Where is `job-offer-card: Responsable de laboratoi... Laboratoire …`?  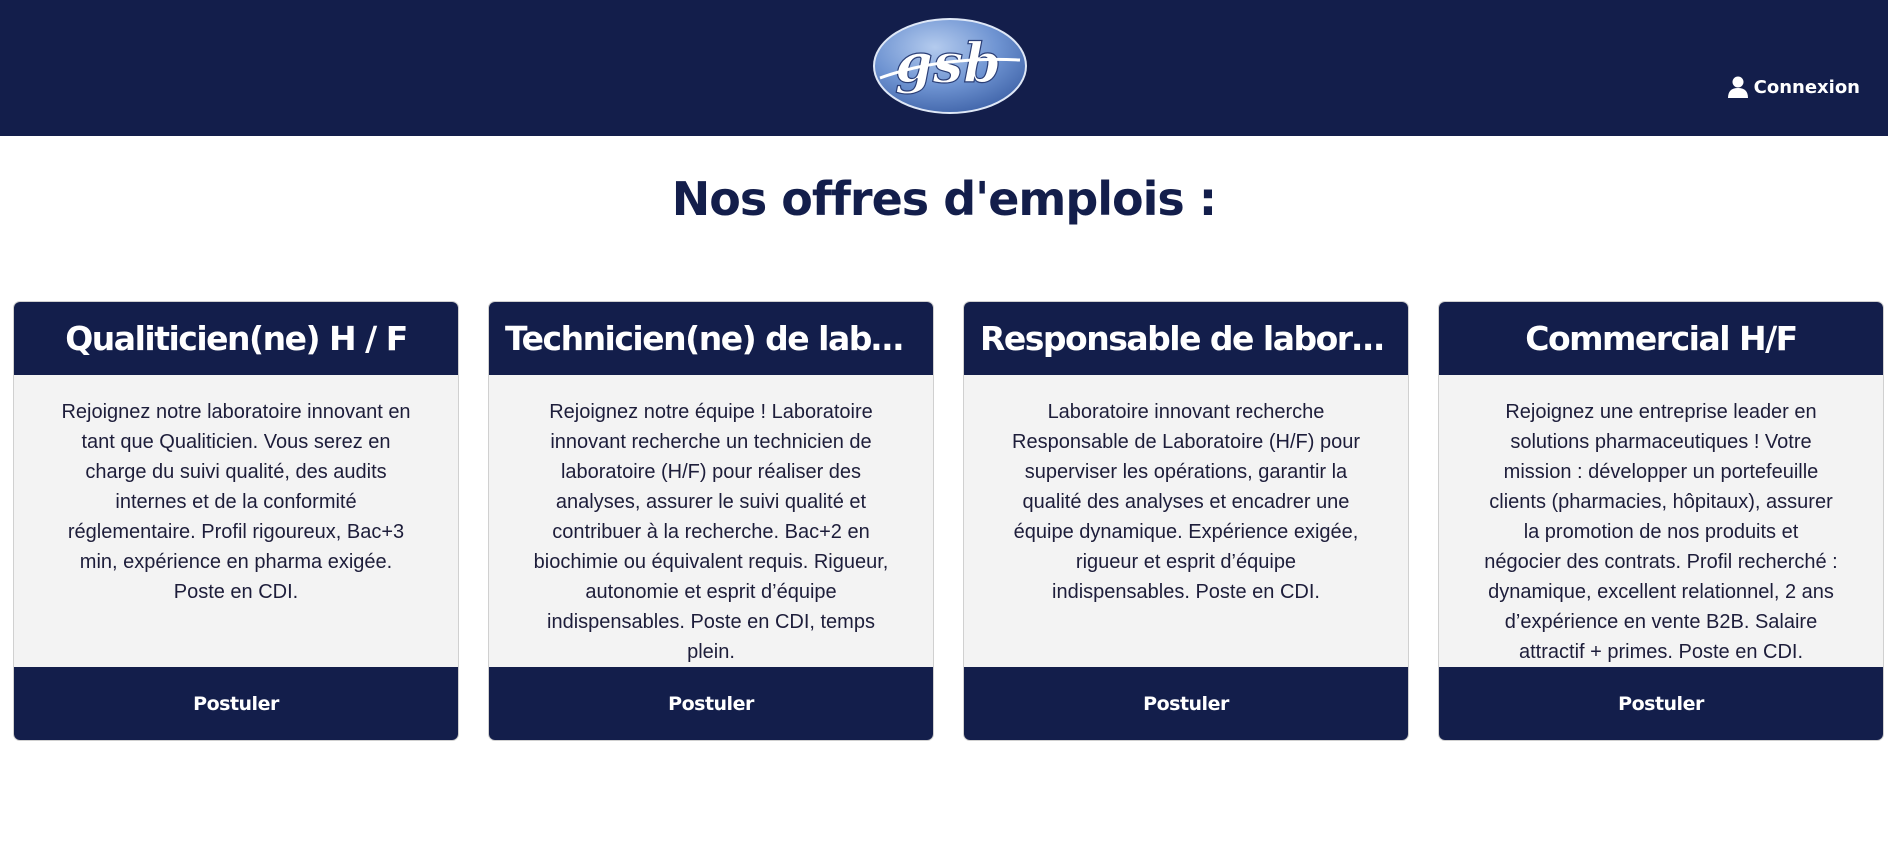 job-offer-card: Responsable de laboratoi... Laboratoire … is located at coordinates (1186, 521).